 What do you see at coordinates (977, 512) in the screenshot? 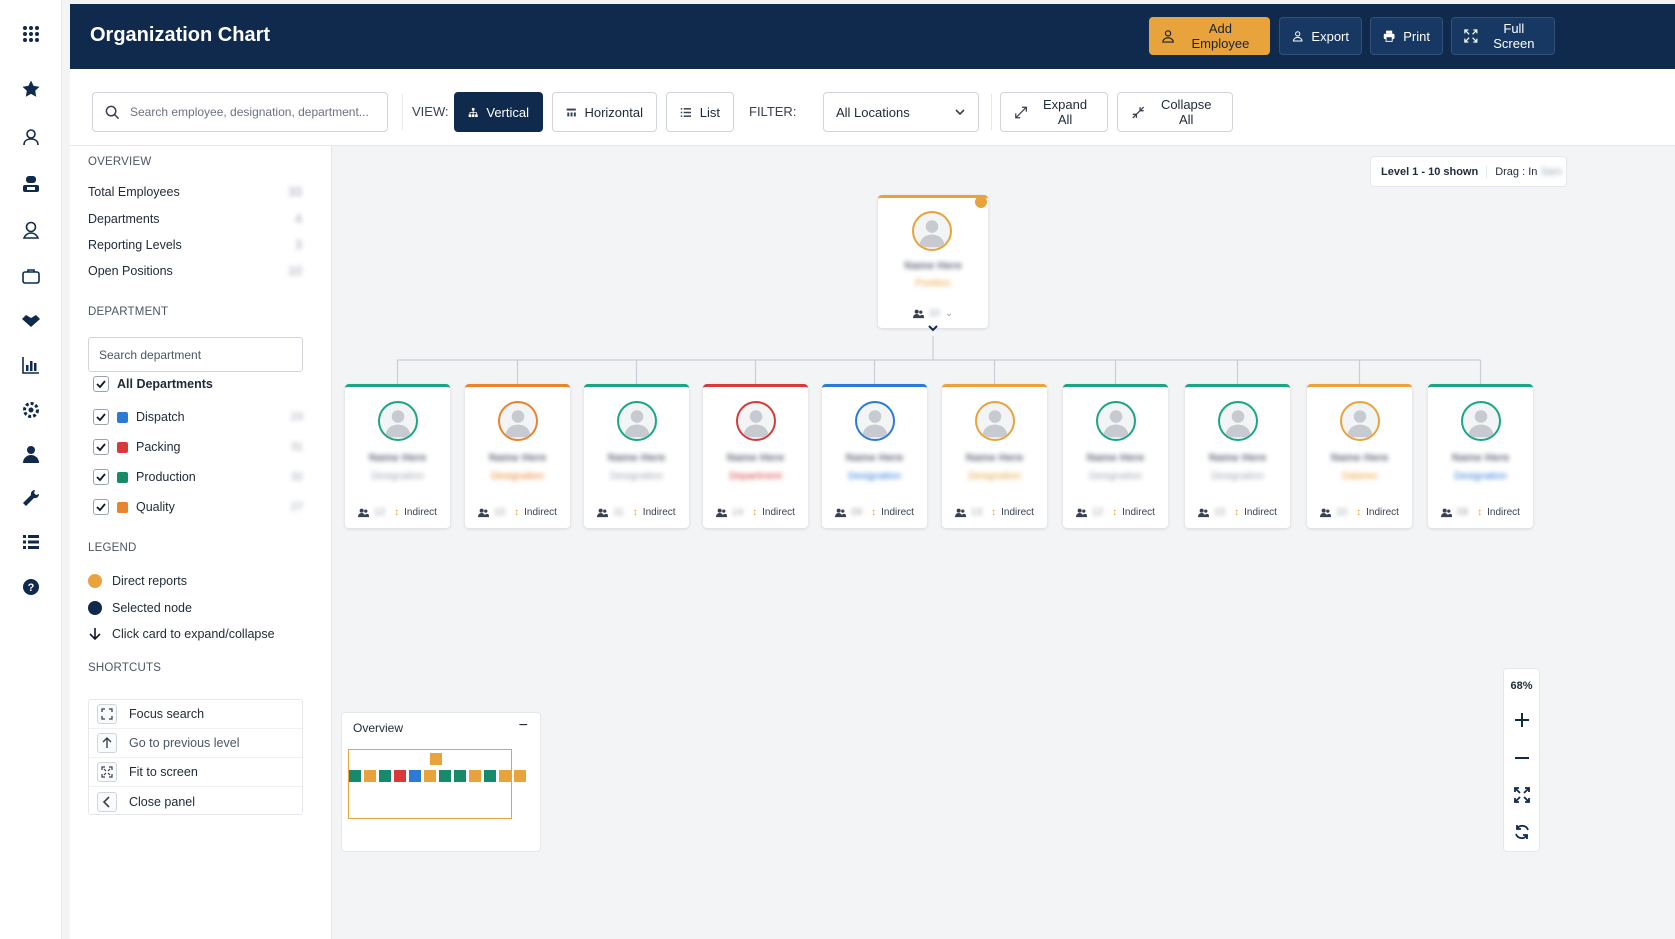
I see `report-count-value: 13` at bounding box center [977, 512].